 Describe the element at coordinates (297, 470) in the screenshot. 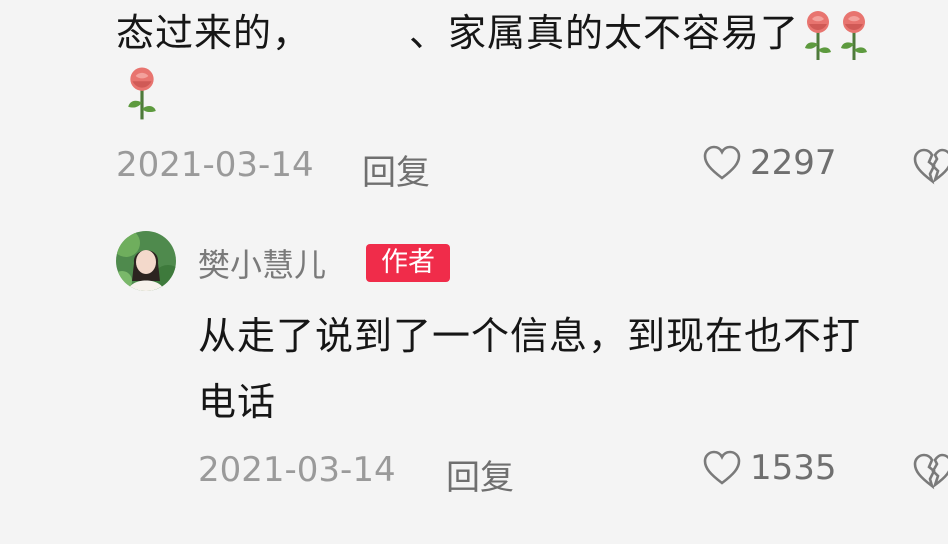

I see `comment-2-date: 2021-03-14` at that location.